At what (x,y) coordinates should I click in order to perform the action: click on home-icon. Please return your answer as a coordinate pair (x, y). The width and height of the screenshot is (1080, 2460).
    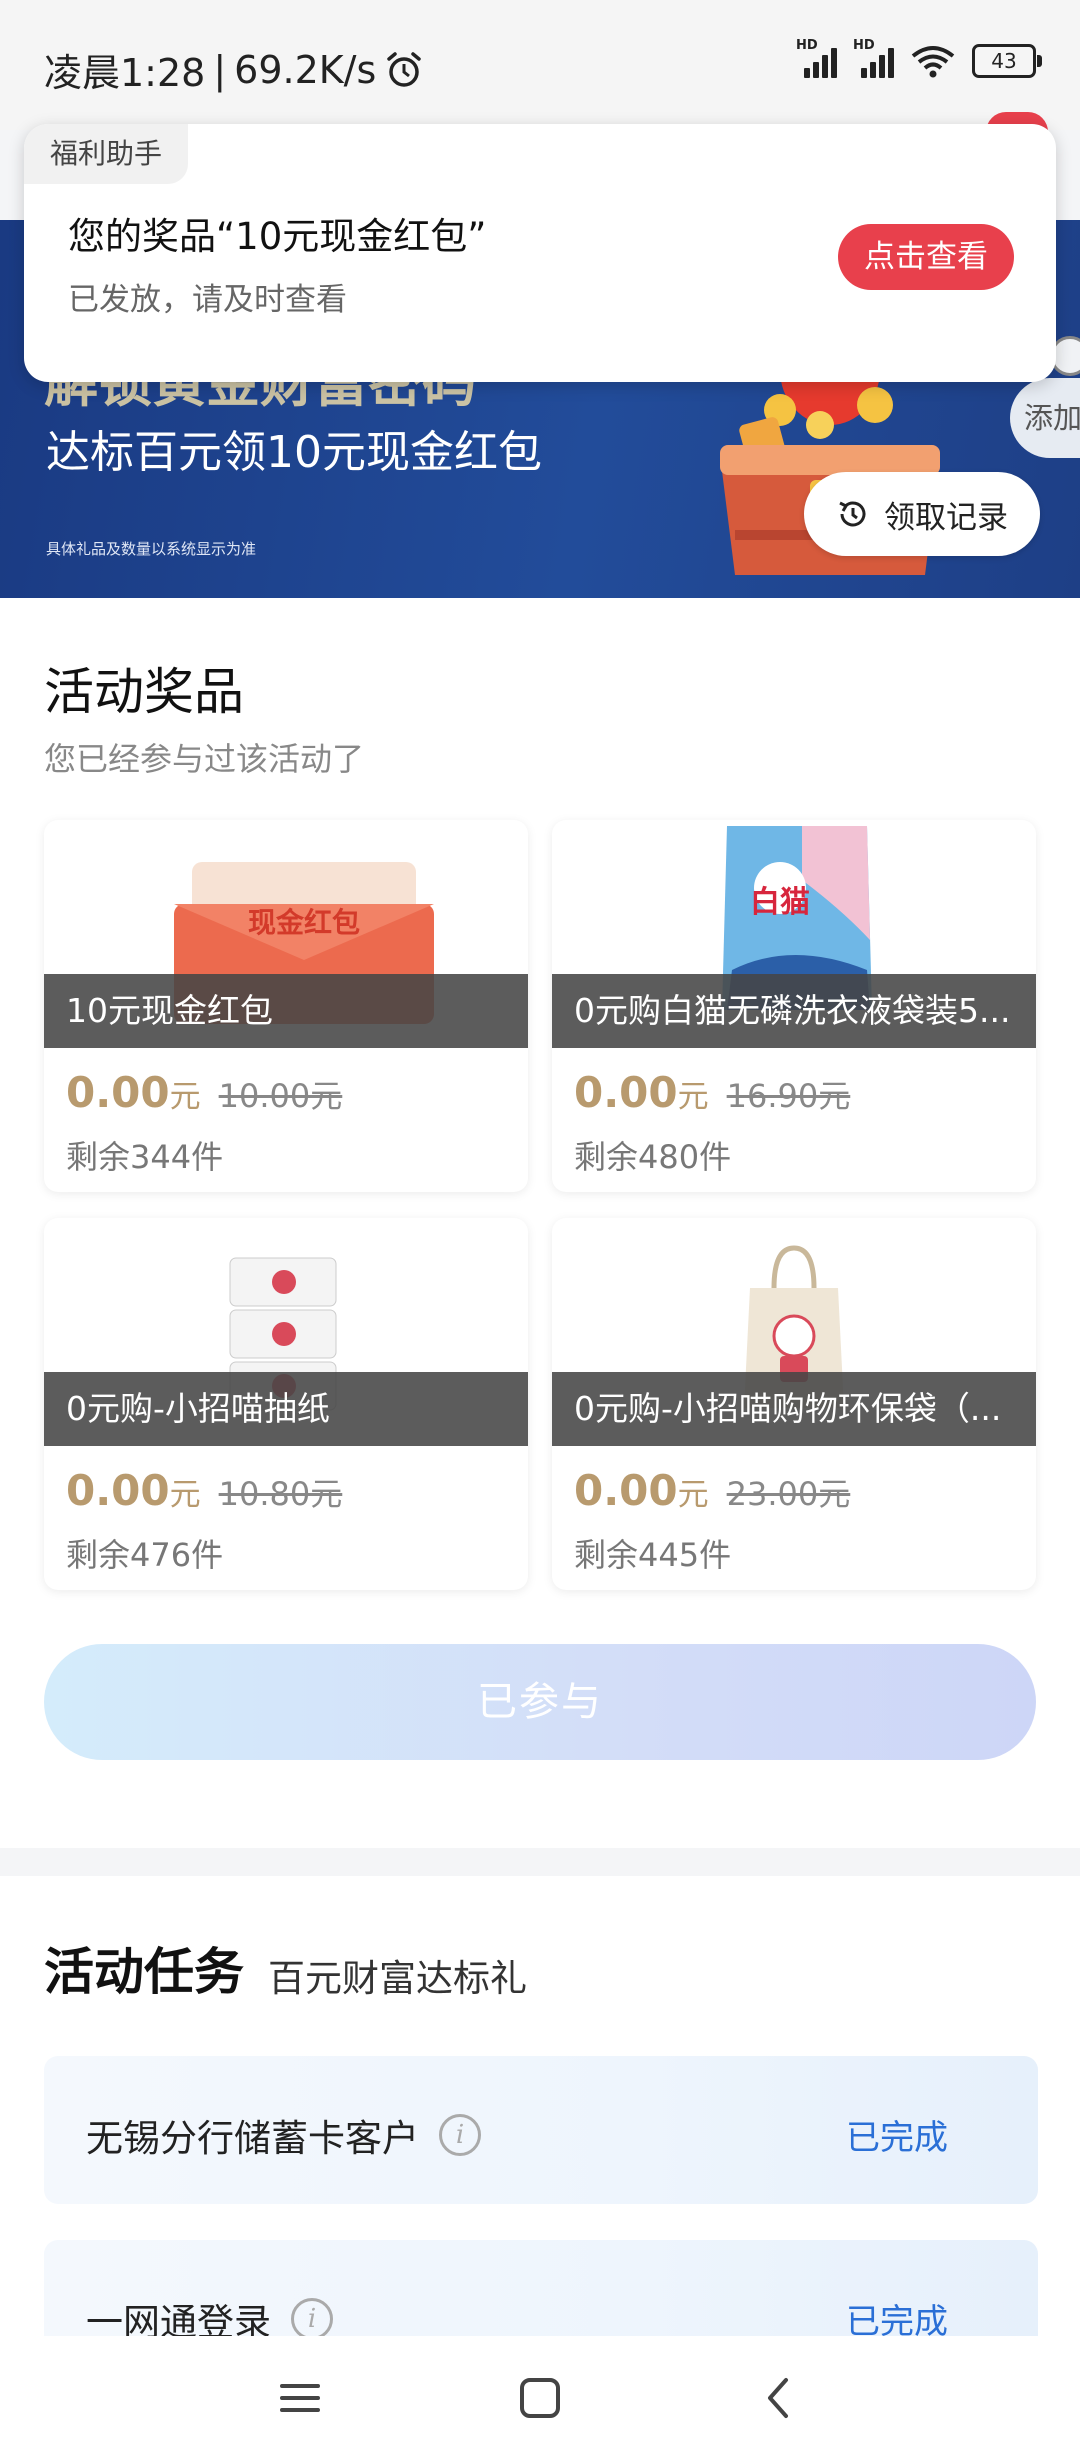
    Looking at the image, I should click on (540, 2398).